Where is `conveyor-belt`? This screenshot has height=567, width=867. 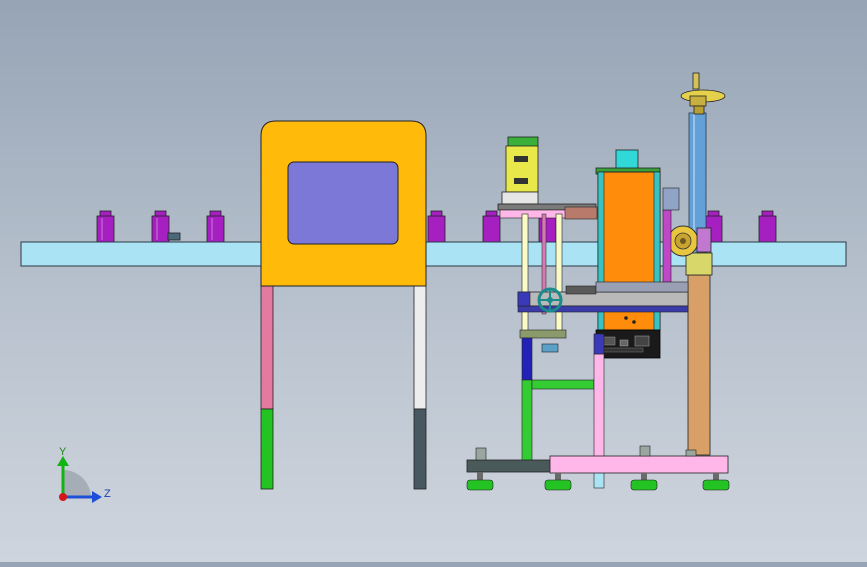 conveyor-belt is located at coordinates (433, 254).